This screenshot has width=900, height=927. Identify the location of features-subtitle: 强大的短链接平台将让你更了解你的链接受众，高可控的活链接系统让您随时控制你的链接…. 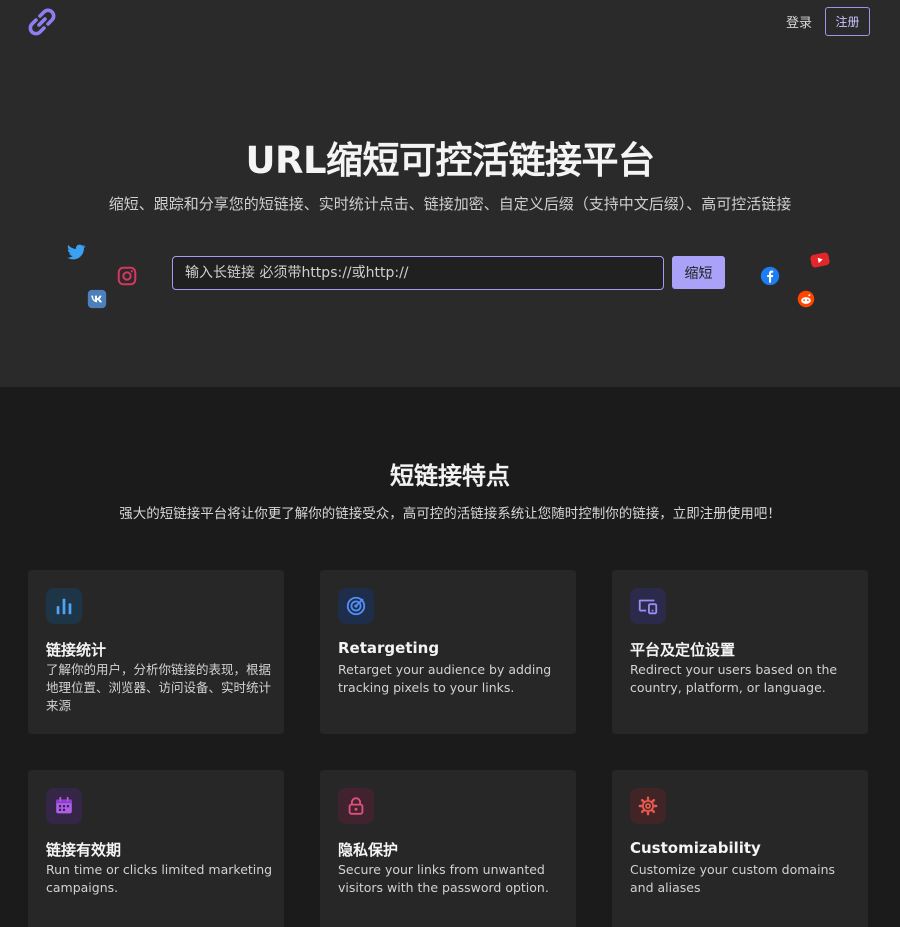
(450, 514).